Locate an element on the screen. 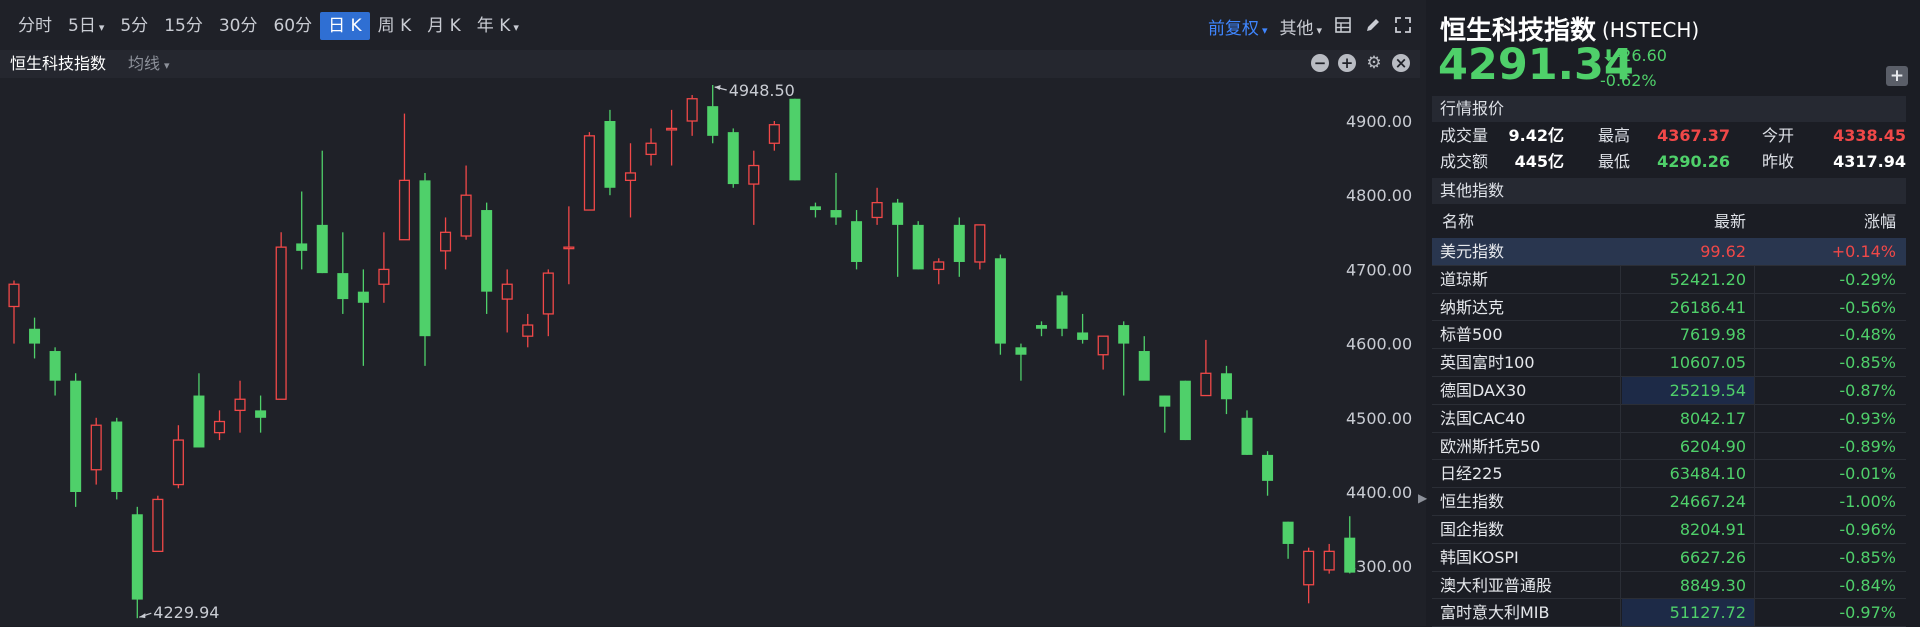 The width and height of the screenshot is (1920, 627). adjust-dropdown: 前复权 ▾ is located at coordinates (1238, 26).